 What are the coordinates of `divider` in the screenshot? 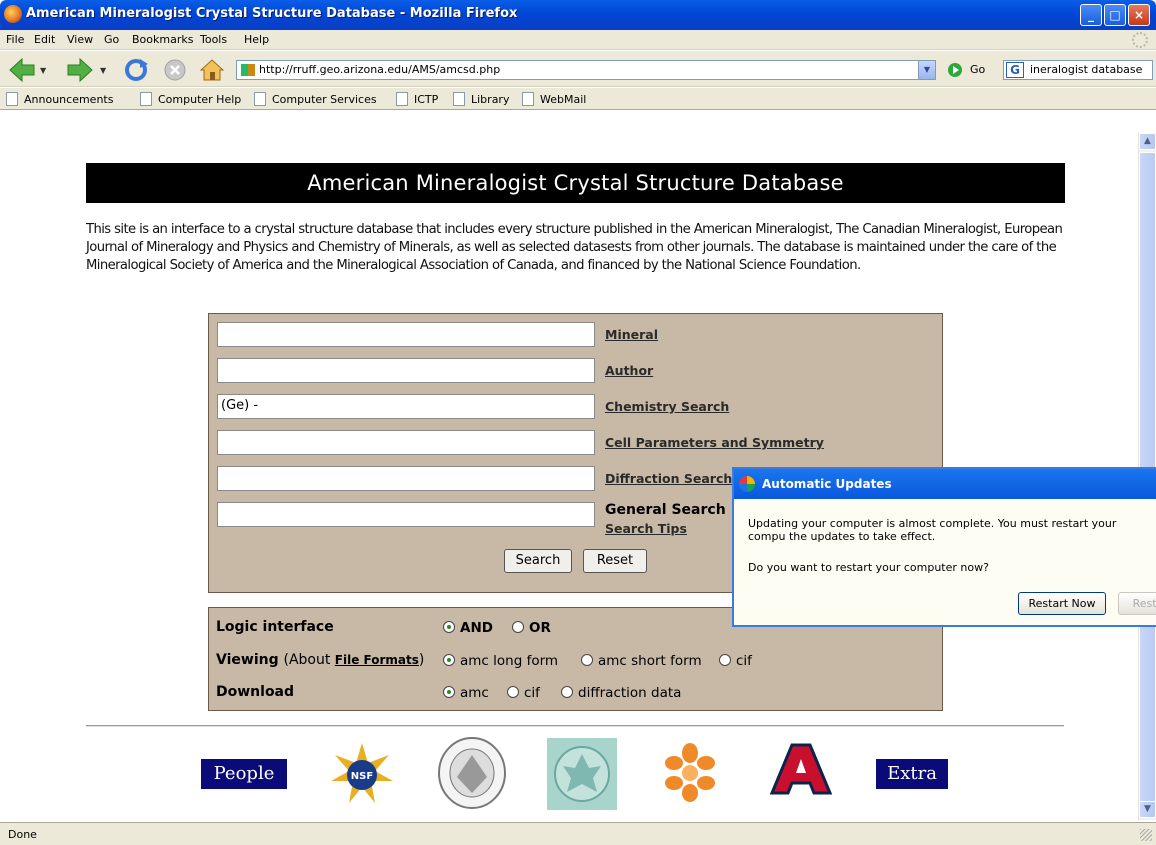 It's located at (575, 726).